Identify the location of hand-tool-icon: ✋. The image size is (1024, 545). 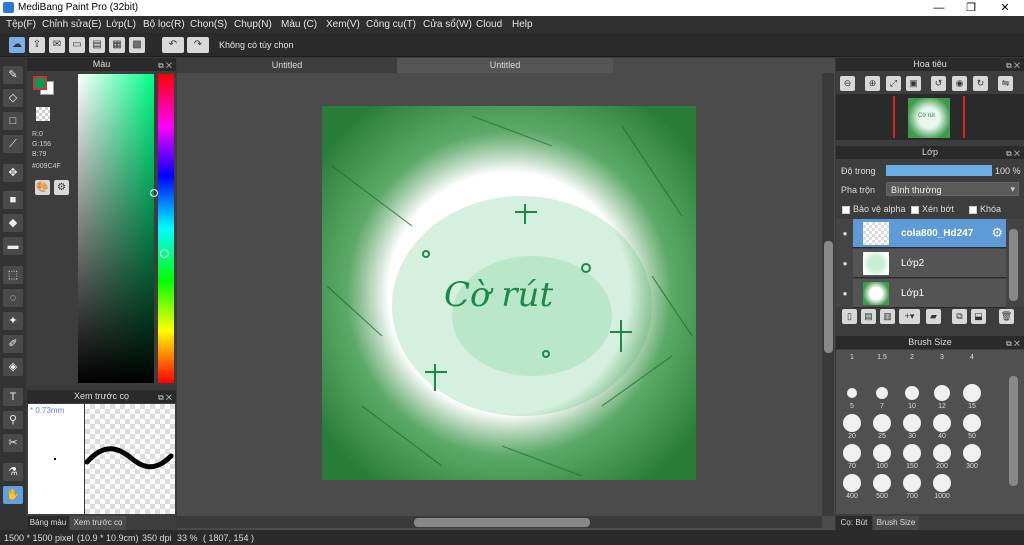
(13, 495).